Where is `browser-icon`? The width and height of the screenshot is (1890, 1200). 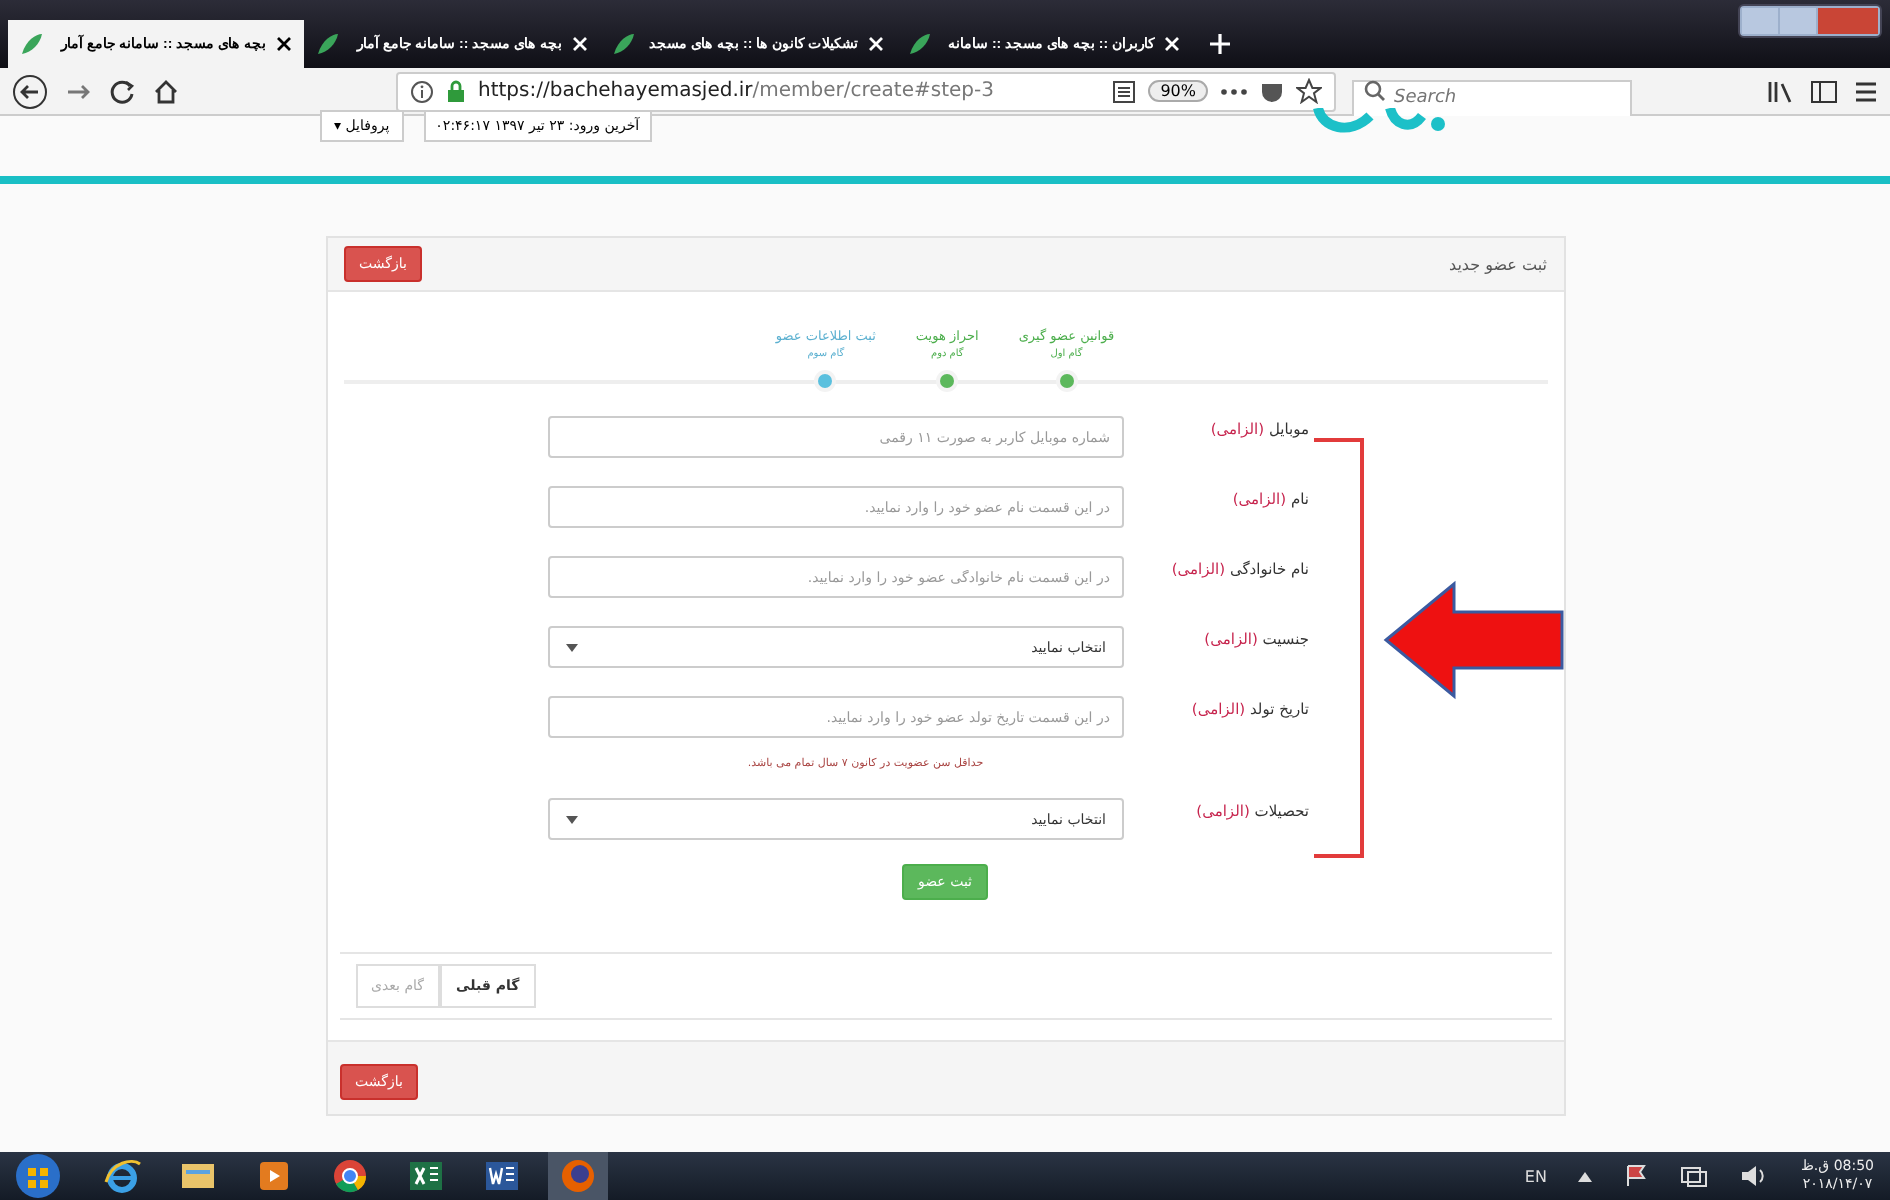
browser-icon is located at coordinates (122, 1176).